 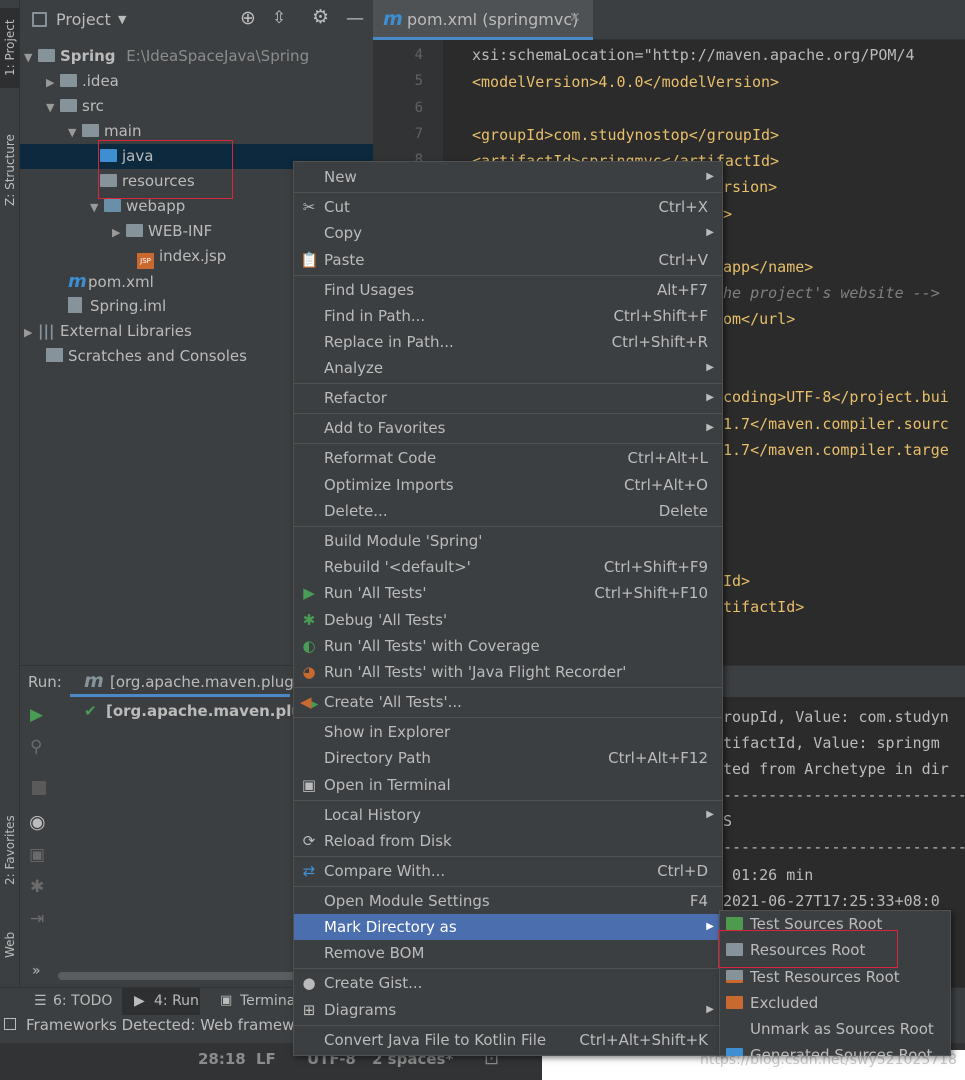 What do you see at coordinates (508, 646) in the screenshot?
I see `menu-item-run-with-coverage: ◐ Run 'All Tests' with Coverage` at bounding box center [508, 646].